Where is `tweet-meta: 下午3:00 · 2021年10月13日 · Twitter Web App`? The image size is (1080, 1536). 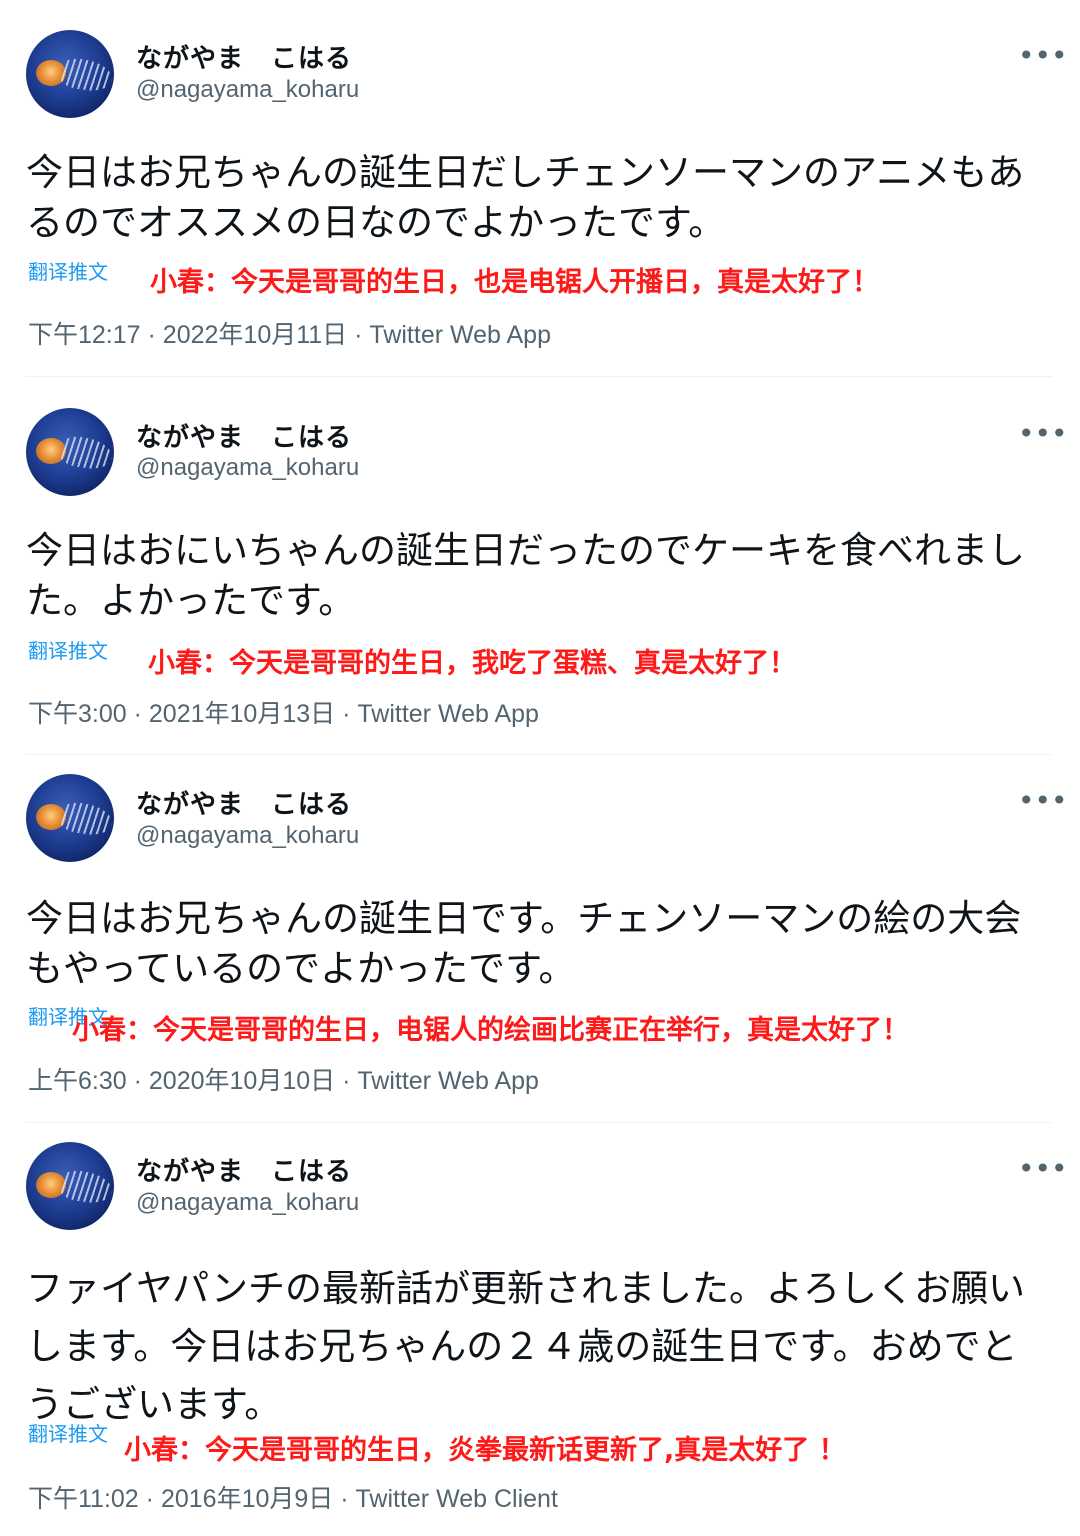
tweet-meta: 下午3:00 · 2021年10月13日 · Twitter Web App is located at coordinates (283, 714).